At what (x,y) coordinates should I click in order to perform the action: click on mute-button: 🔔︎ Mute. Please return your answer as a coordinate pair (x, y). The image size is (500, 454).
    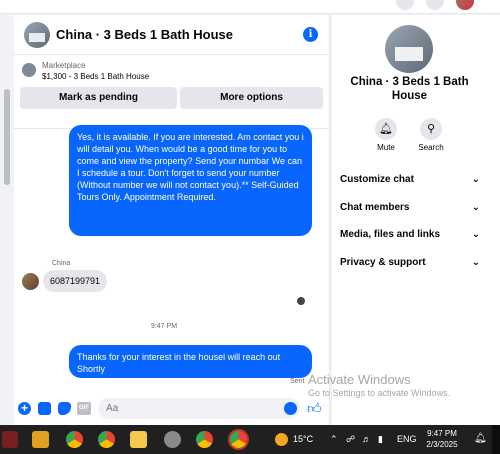
    Looking at the image, I should click on (386, 135).